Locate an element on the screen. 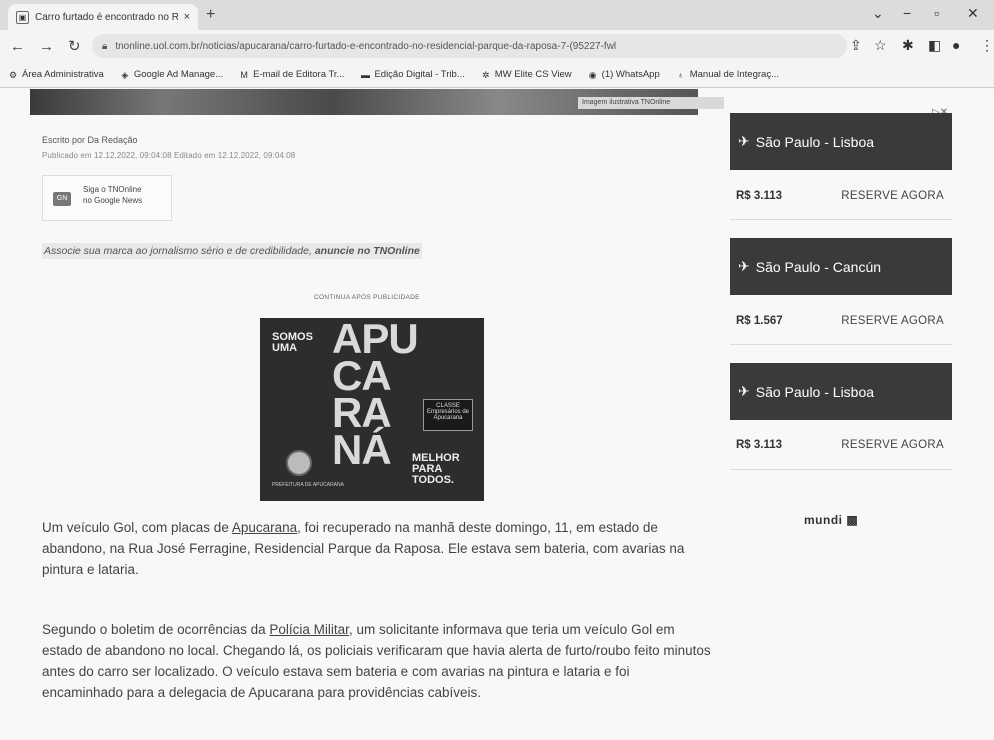 The image size is (994, 740). flight-price-row-3: R$ 3.113 RESERVE AGORA is located at coordinates (841, 445).